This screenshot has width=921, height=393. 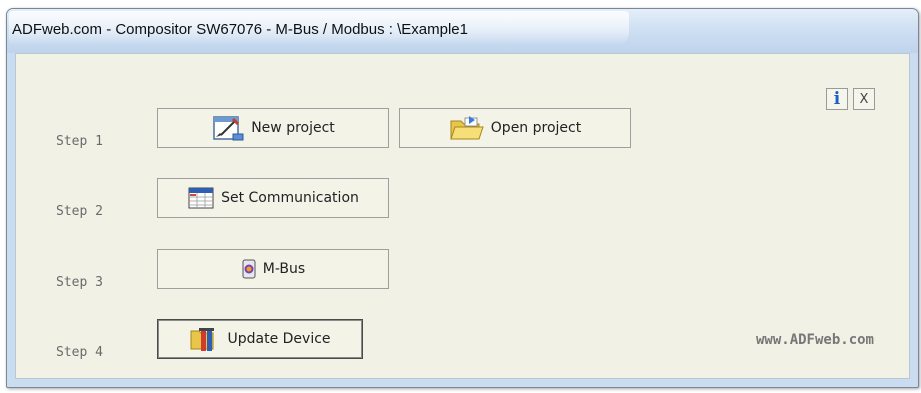 What do you see at coordinates (293, 128) in the screenshot?
I see `new-project-label: New project` at bounding box center [293, 128].